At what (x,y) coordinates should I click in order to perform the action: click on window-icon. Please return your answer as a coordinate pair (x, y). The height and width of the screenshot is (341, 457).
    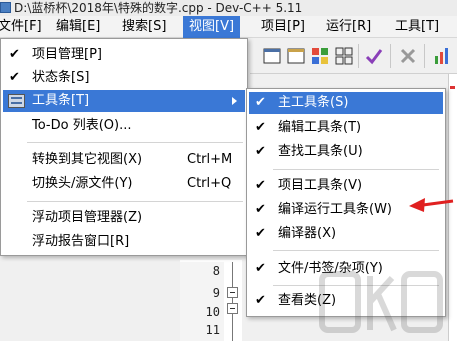
    Looking at the image, I should click on (296, 56).